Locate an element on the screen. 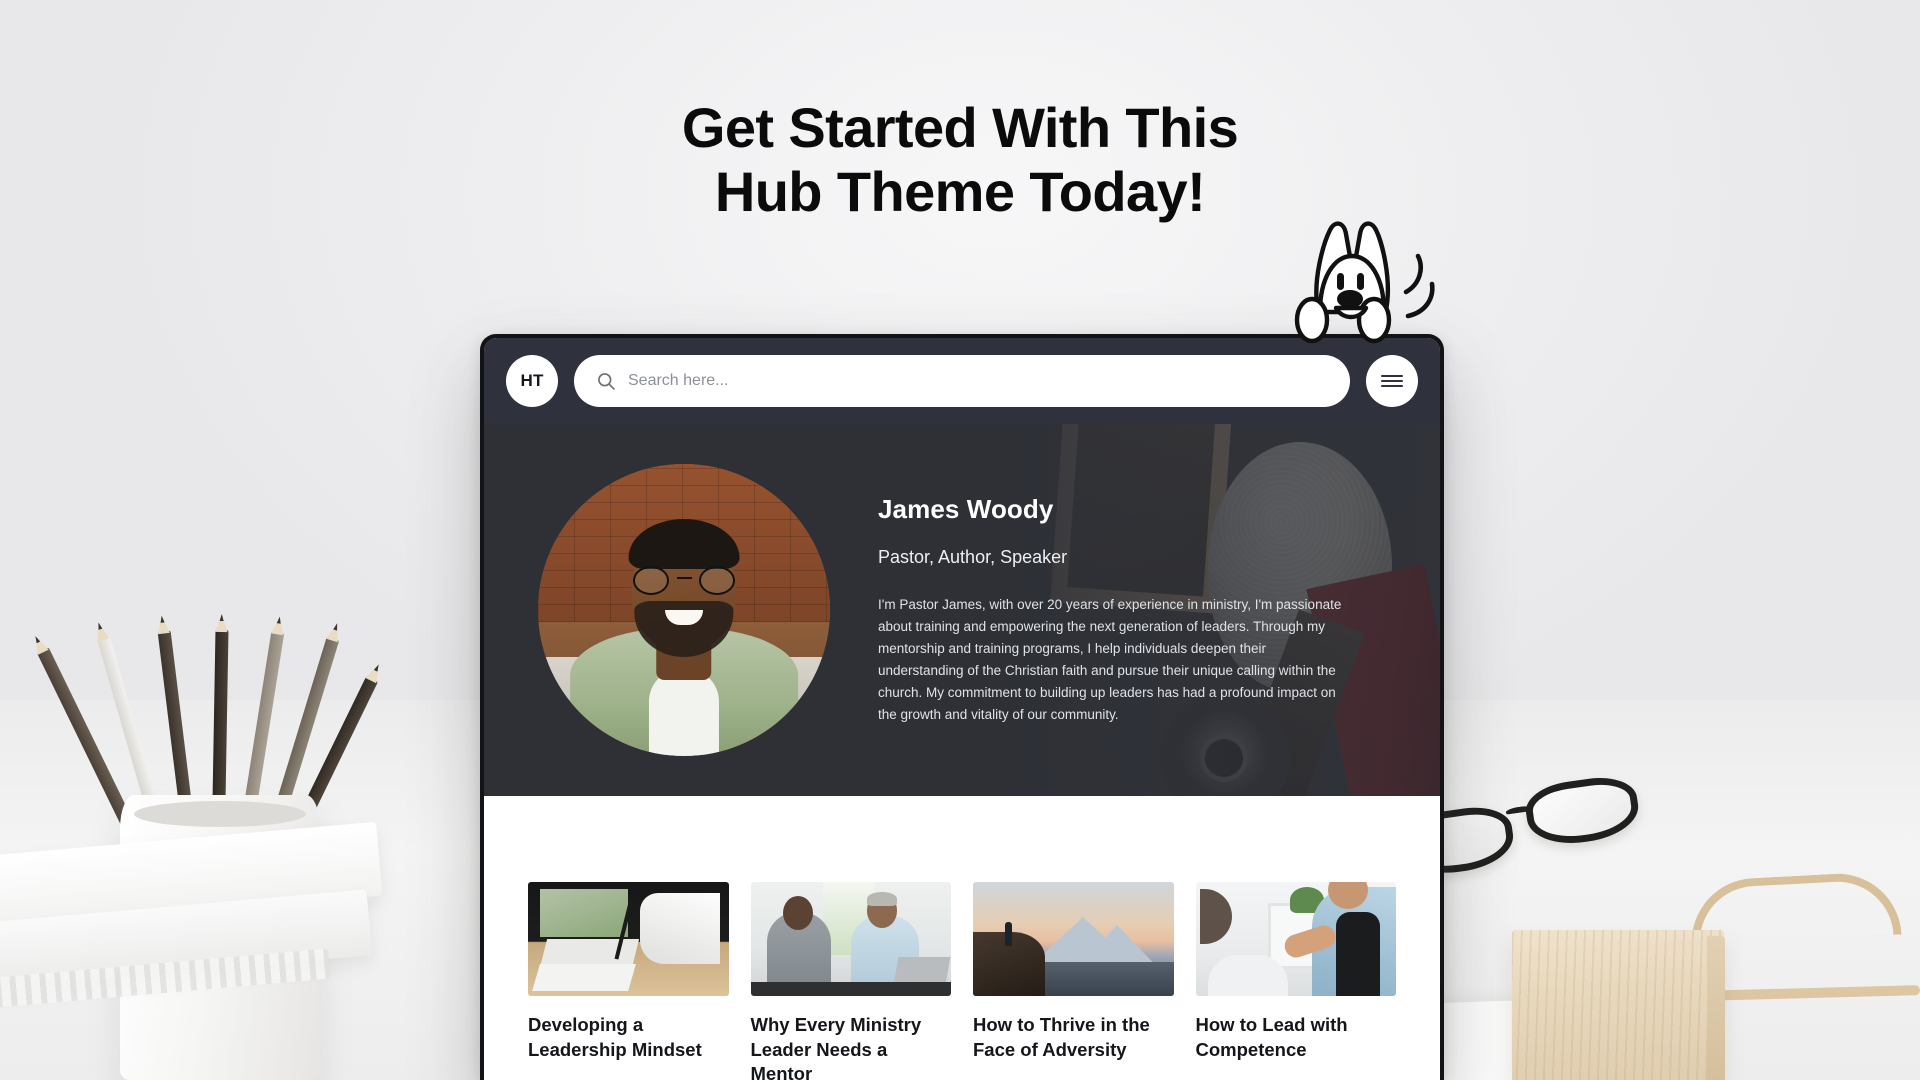 The image size is (1920, 1080). site-logo: HT is located at coordinates (532, 381).